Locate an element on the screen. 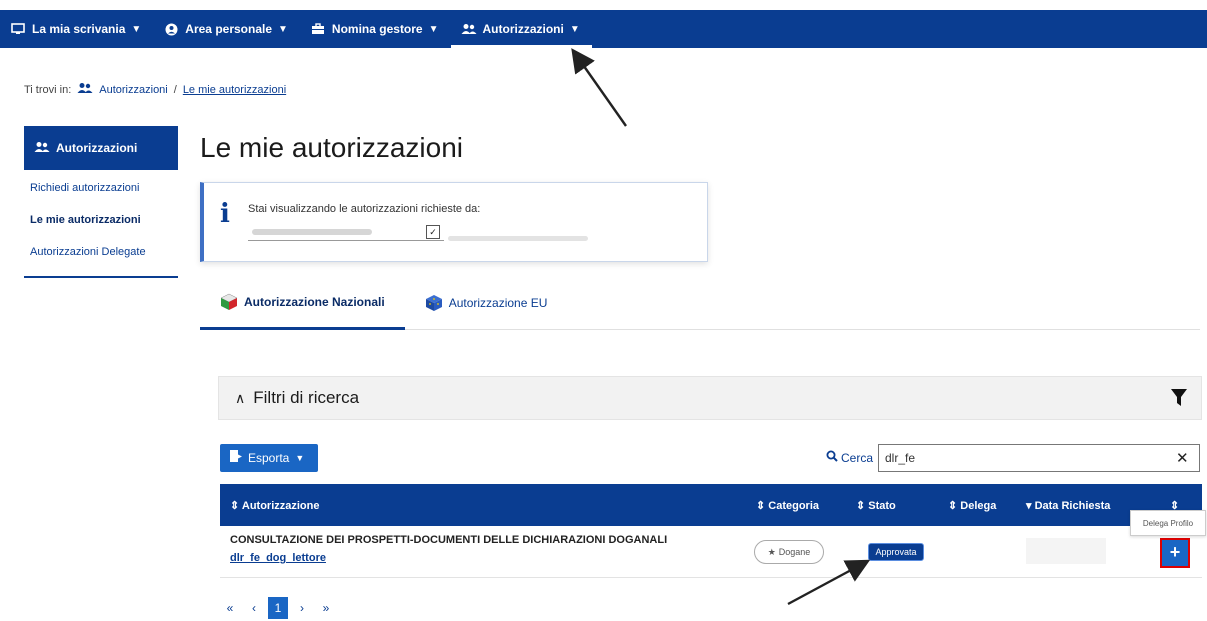 The width and height of the screenshot is (1207, 621). nav-nomina-gestore: Nomina gestore ▼ is located at coordinates (375, 29).